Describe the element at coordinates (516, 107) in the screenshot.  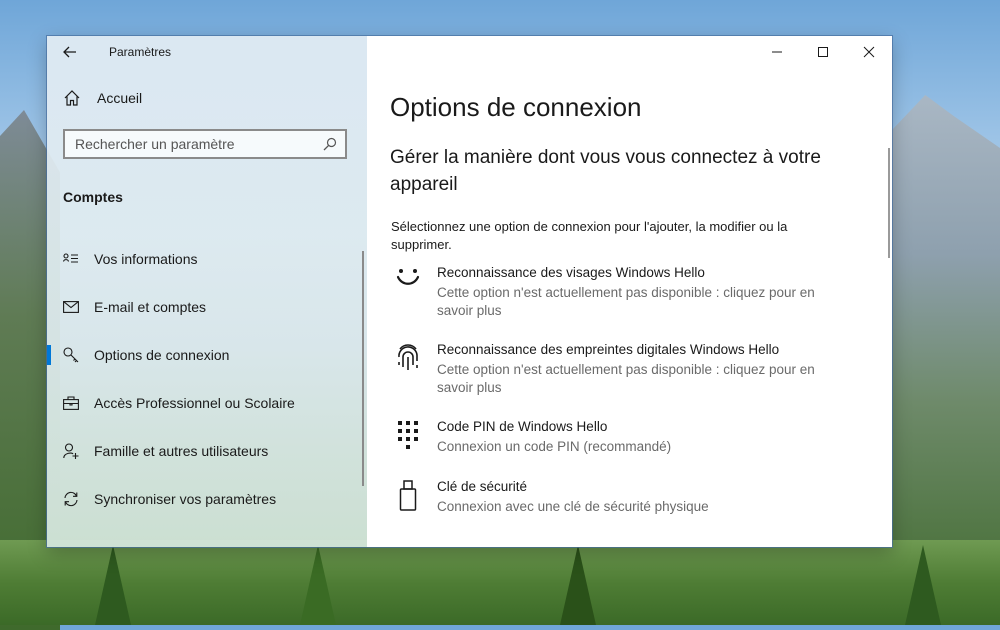
I see `page-title: Options de connexion` at that location.